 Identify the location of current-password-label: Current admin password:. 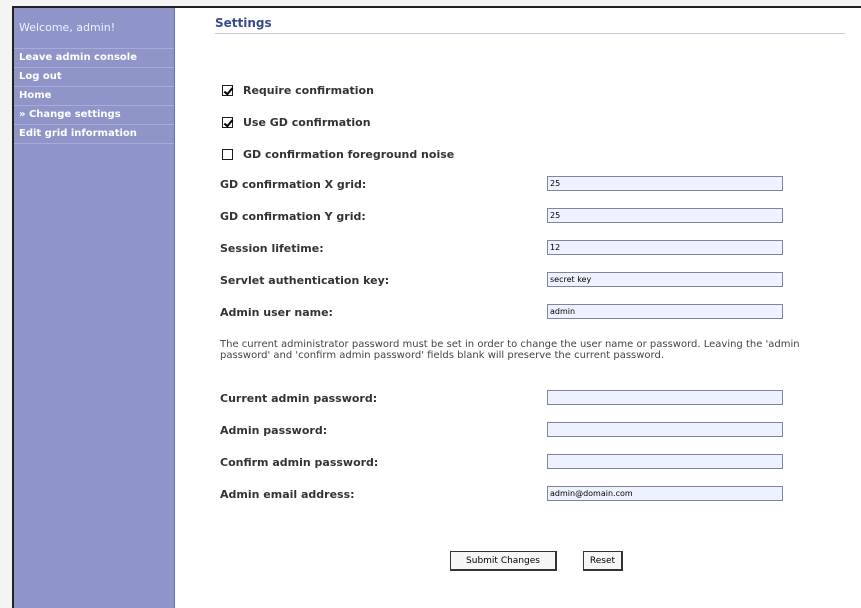
(299, 398).